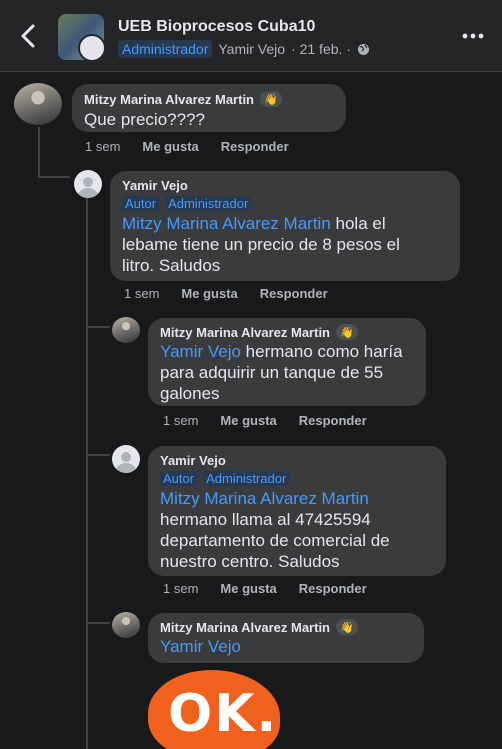 This screenshot has height=749, width=502. I want to click on post-meta: Administrador Yamir Vejo · 21 feb. ·, so click(244, 49).